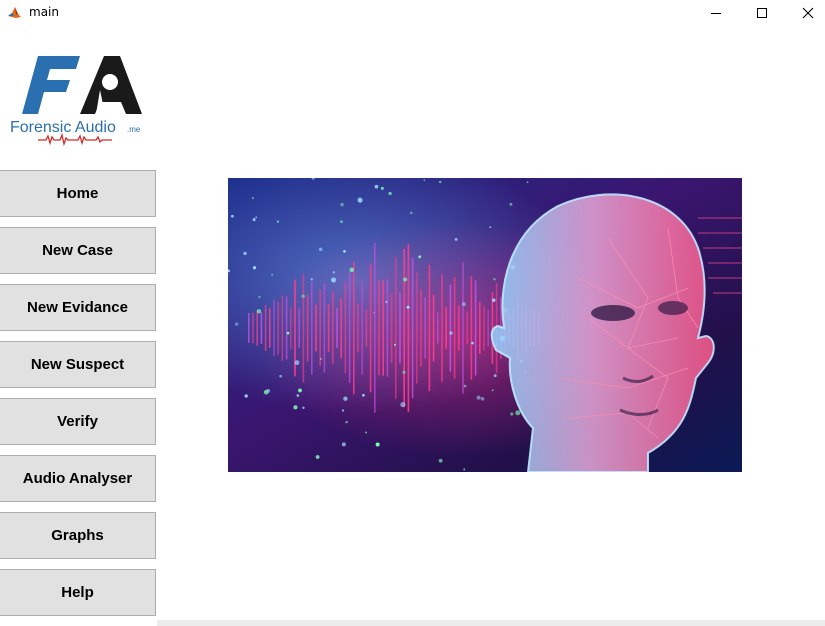 The width and height of the screenshot is (825, 626). What do you see at coordinates (134, 129) in the screenshot?
I see `logo-suffix: .me` at bounding box center [134, 129].